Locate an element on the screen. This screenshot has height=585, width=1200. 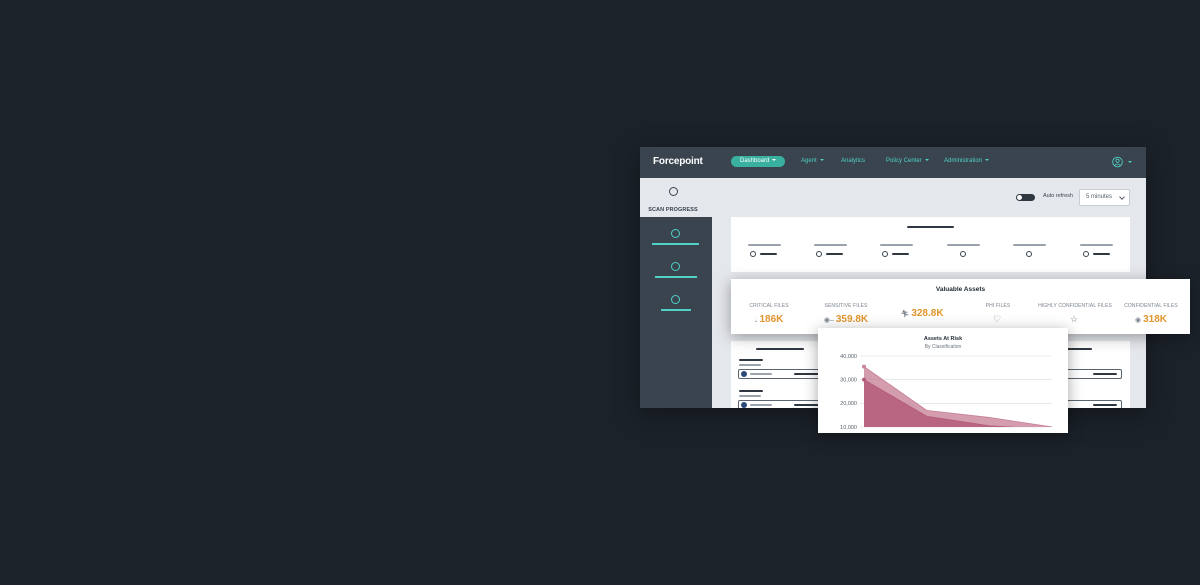
scan-progress-button: SCAN PROGRESS is located at coordinates (673, 201).